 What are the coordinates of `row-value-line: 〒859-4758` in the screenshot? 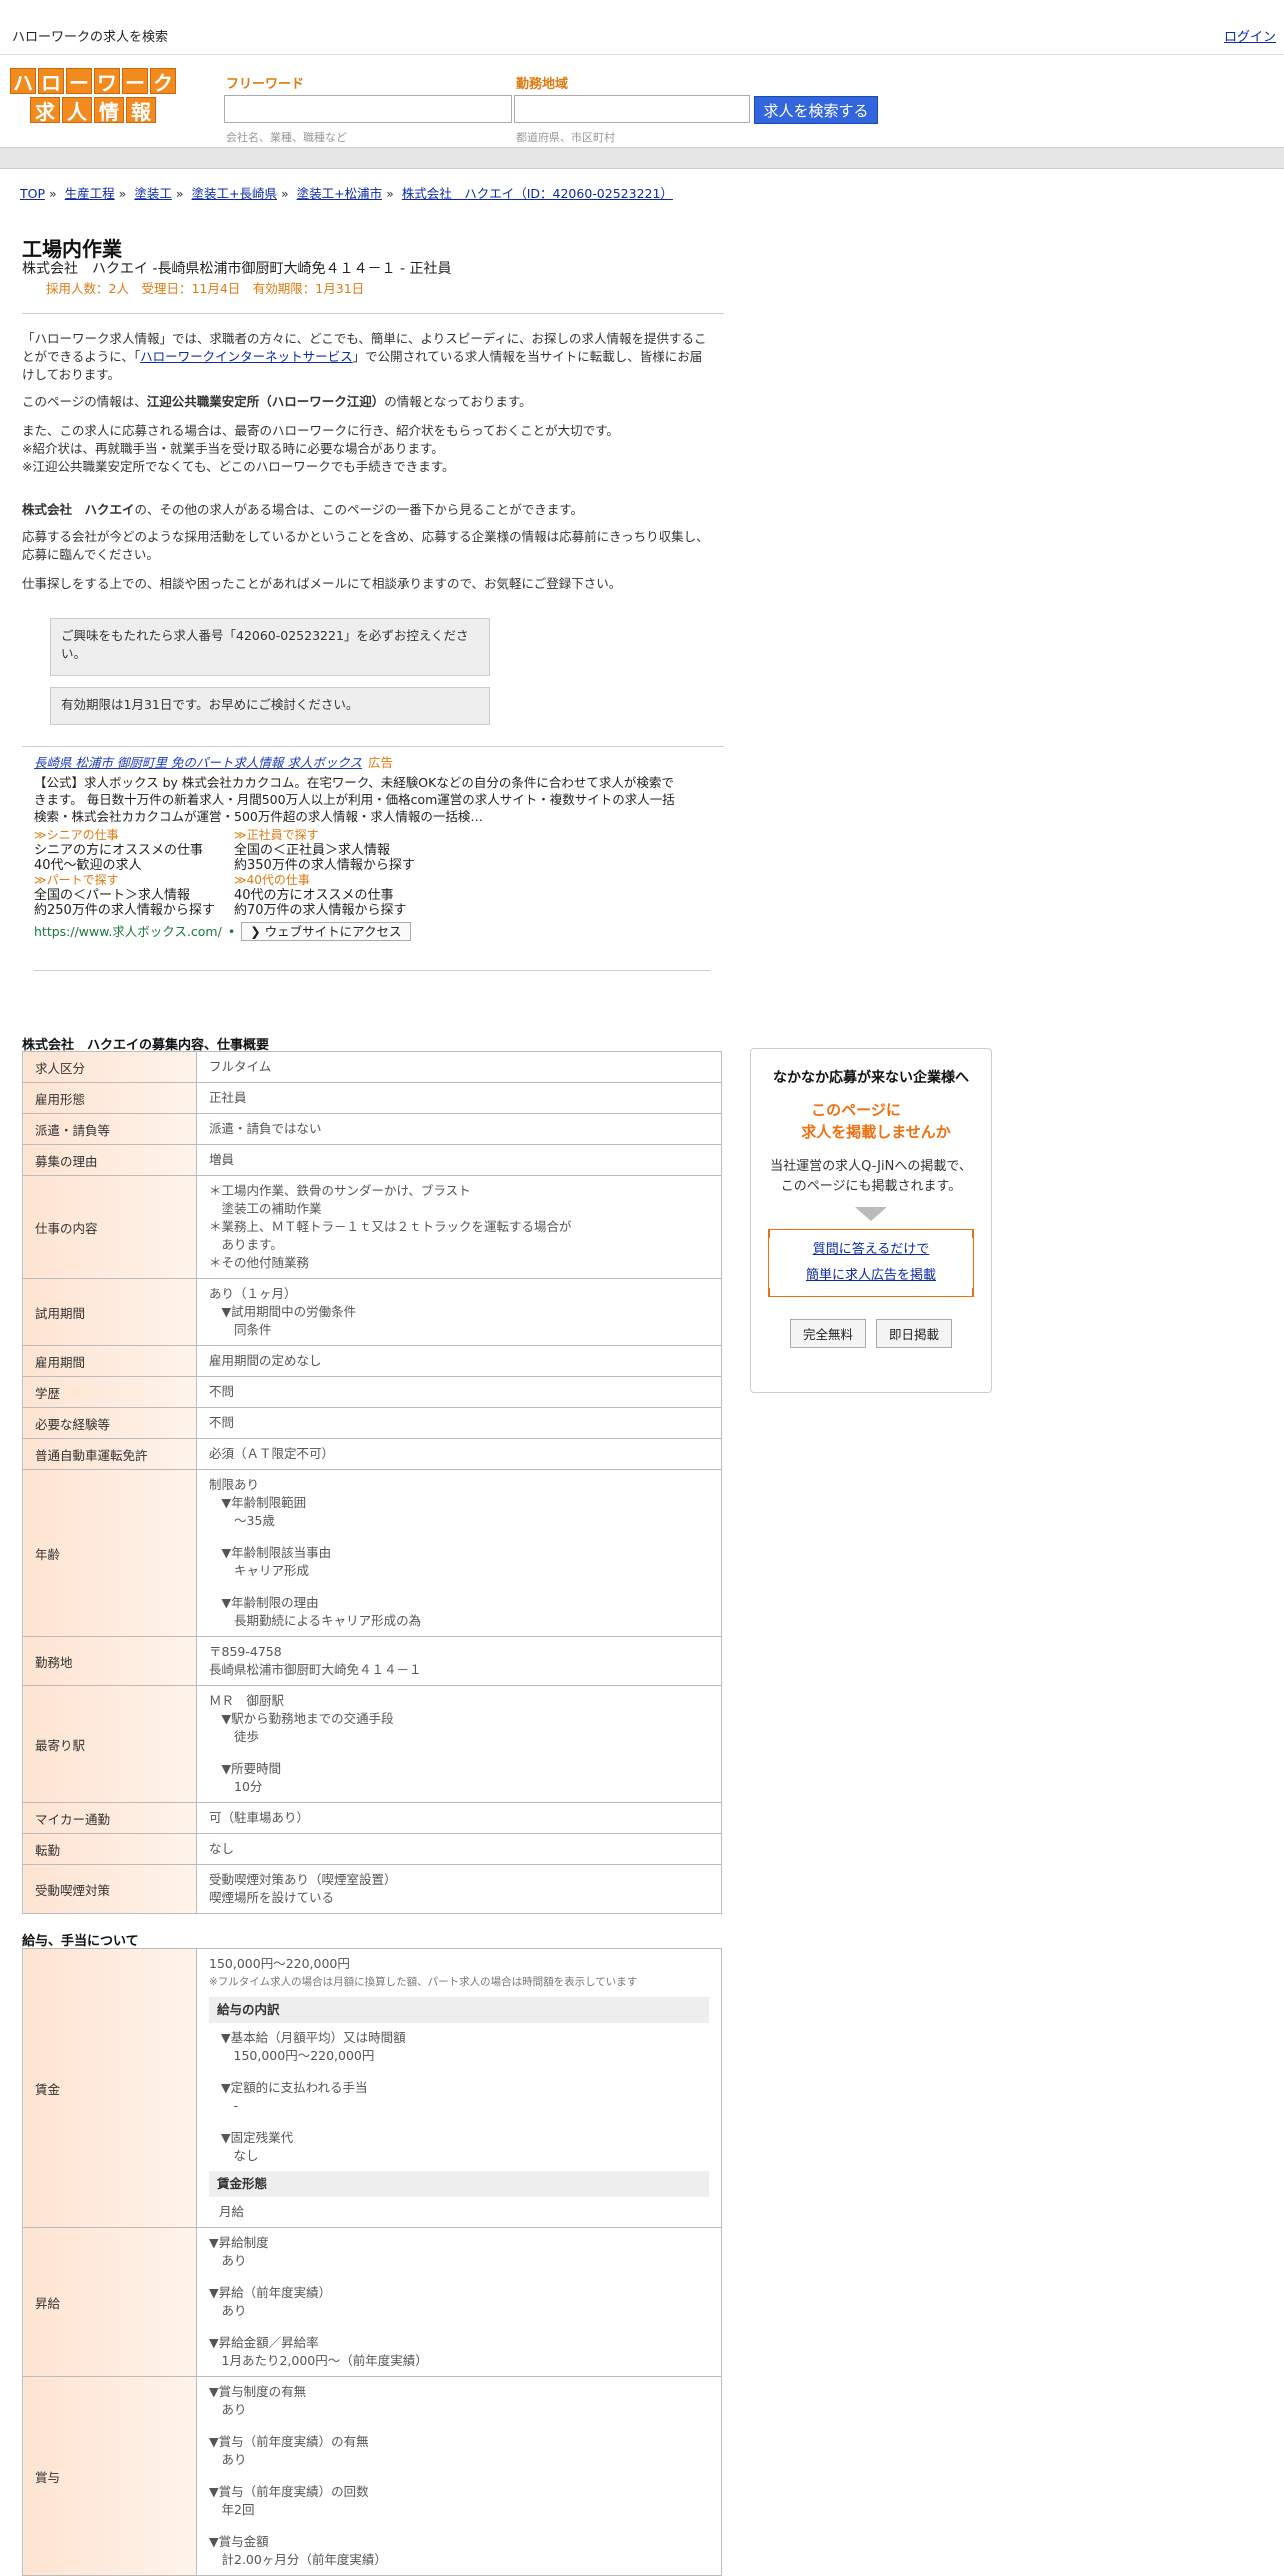 It's located at (245, 1651).